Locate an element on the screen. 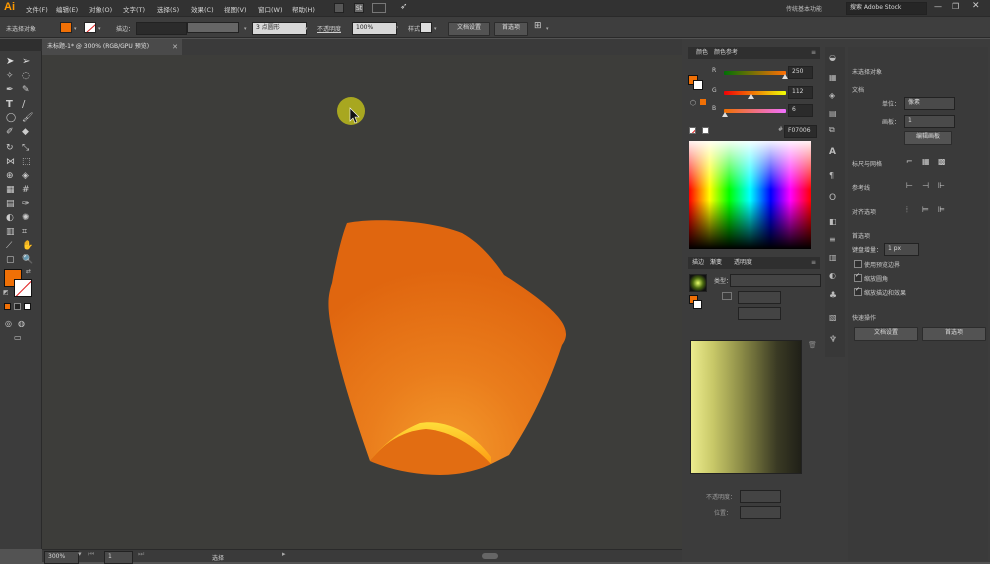  out-of-gamut-icon: ⬡ is located at coordinates (693, 103).